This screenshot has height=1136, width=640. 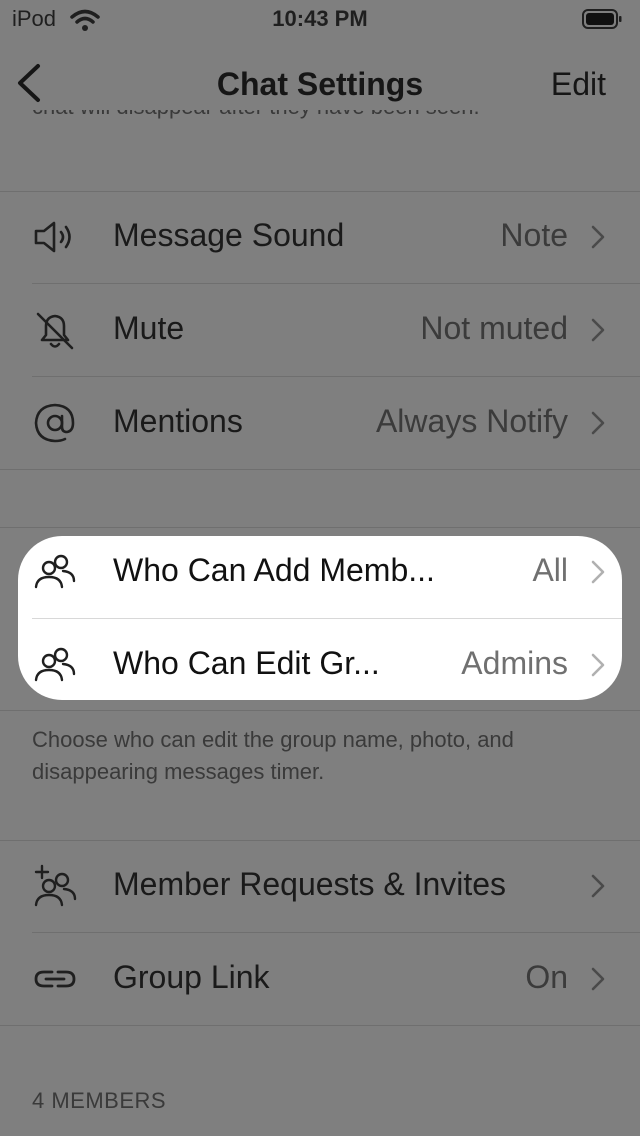 What do you see at coordinates (514, 663) in the screenshot?
I see `who-can-edit-group-value: Admins` at bounding box center [514, 663].